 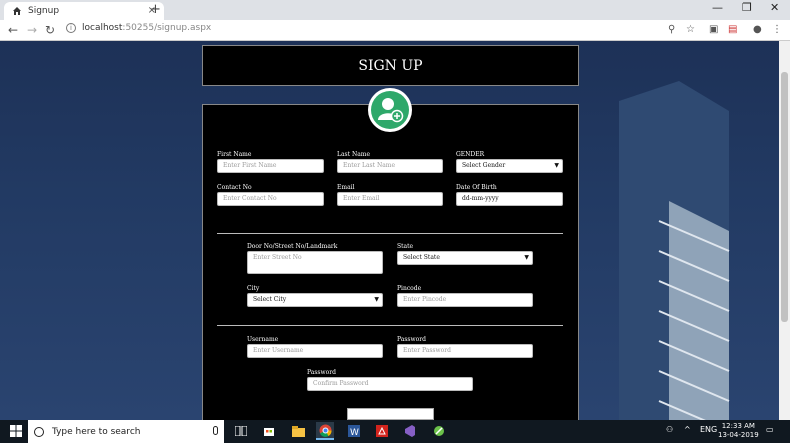 I want to click on scrollbar-thumb, so click(x=784, y=197).